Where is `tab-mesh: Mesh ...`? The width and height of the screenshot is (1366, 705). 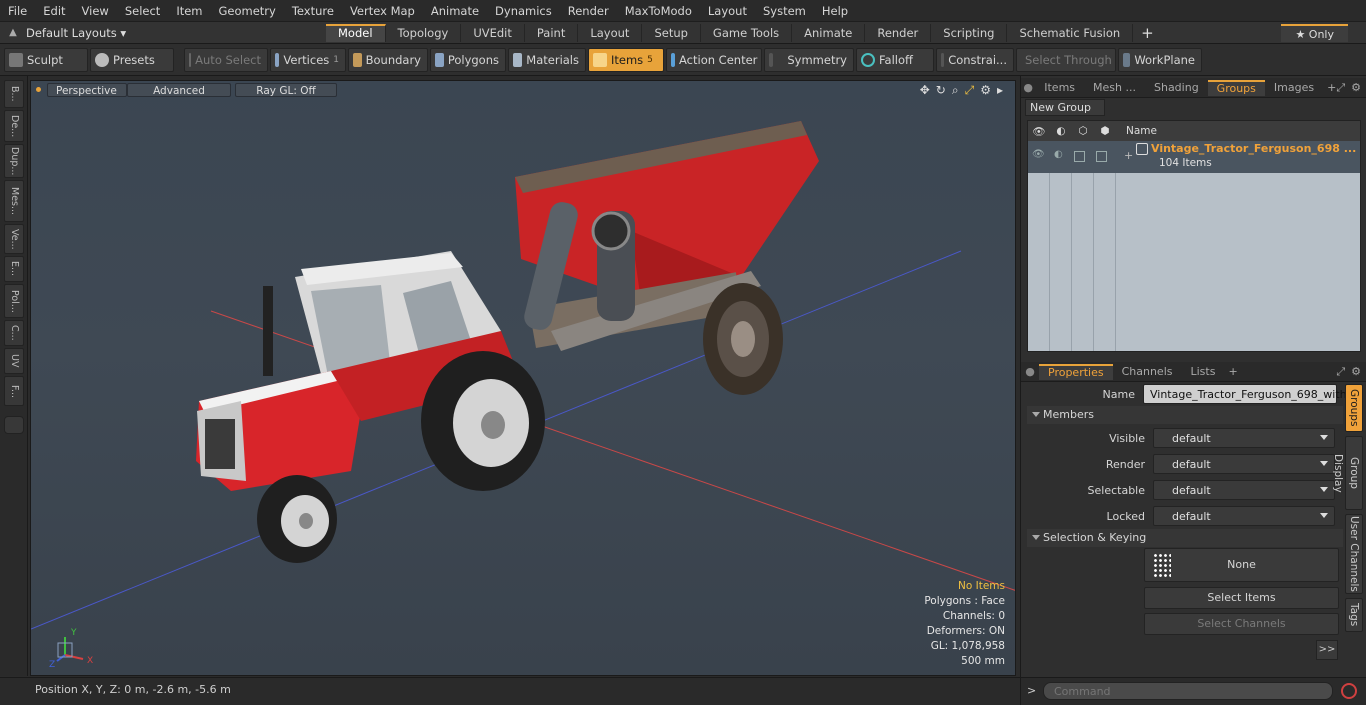 tab-mesh: Mesh ... is located at coordinates (1114, 88).